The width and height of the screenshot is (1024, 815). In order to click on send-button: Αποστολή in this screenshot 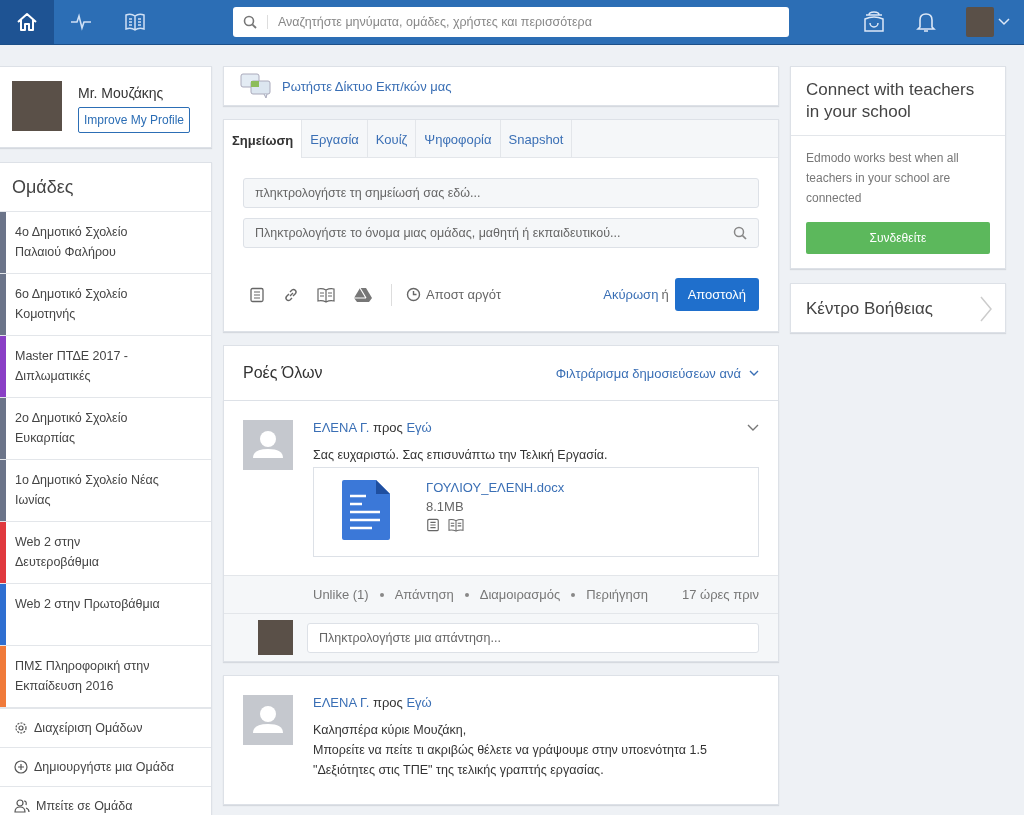, I will do `click(716, 294)`.